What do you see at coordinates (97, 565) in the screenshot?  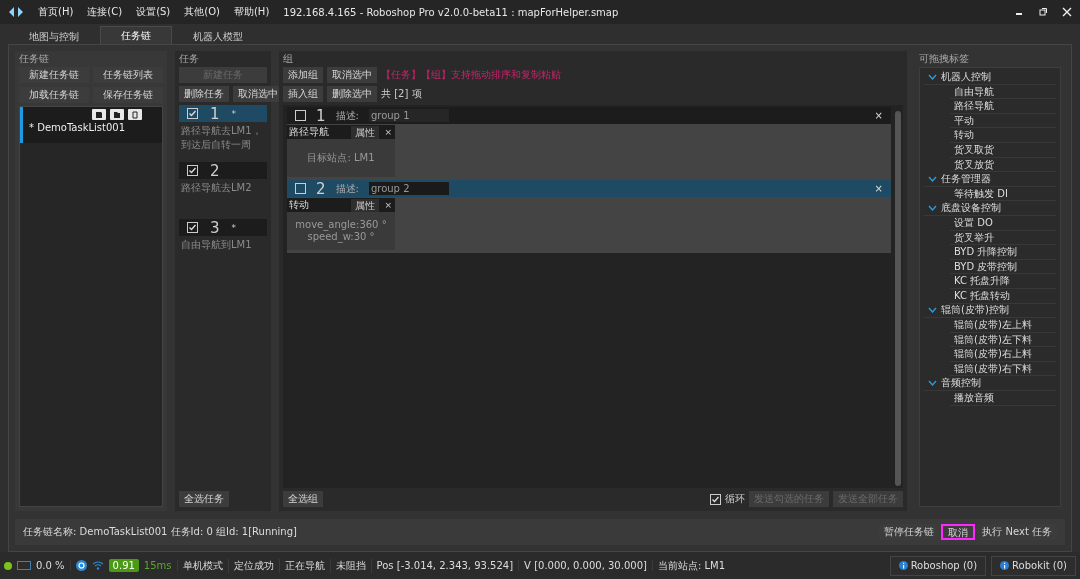 I see `wifi-icon` at bounding box center [97, 565].